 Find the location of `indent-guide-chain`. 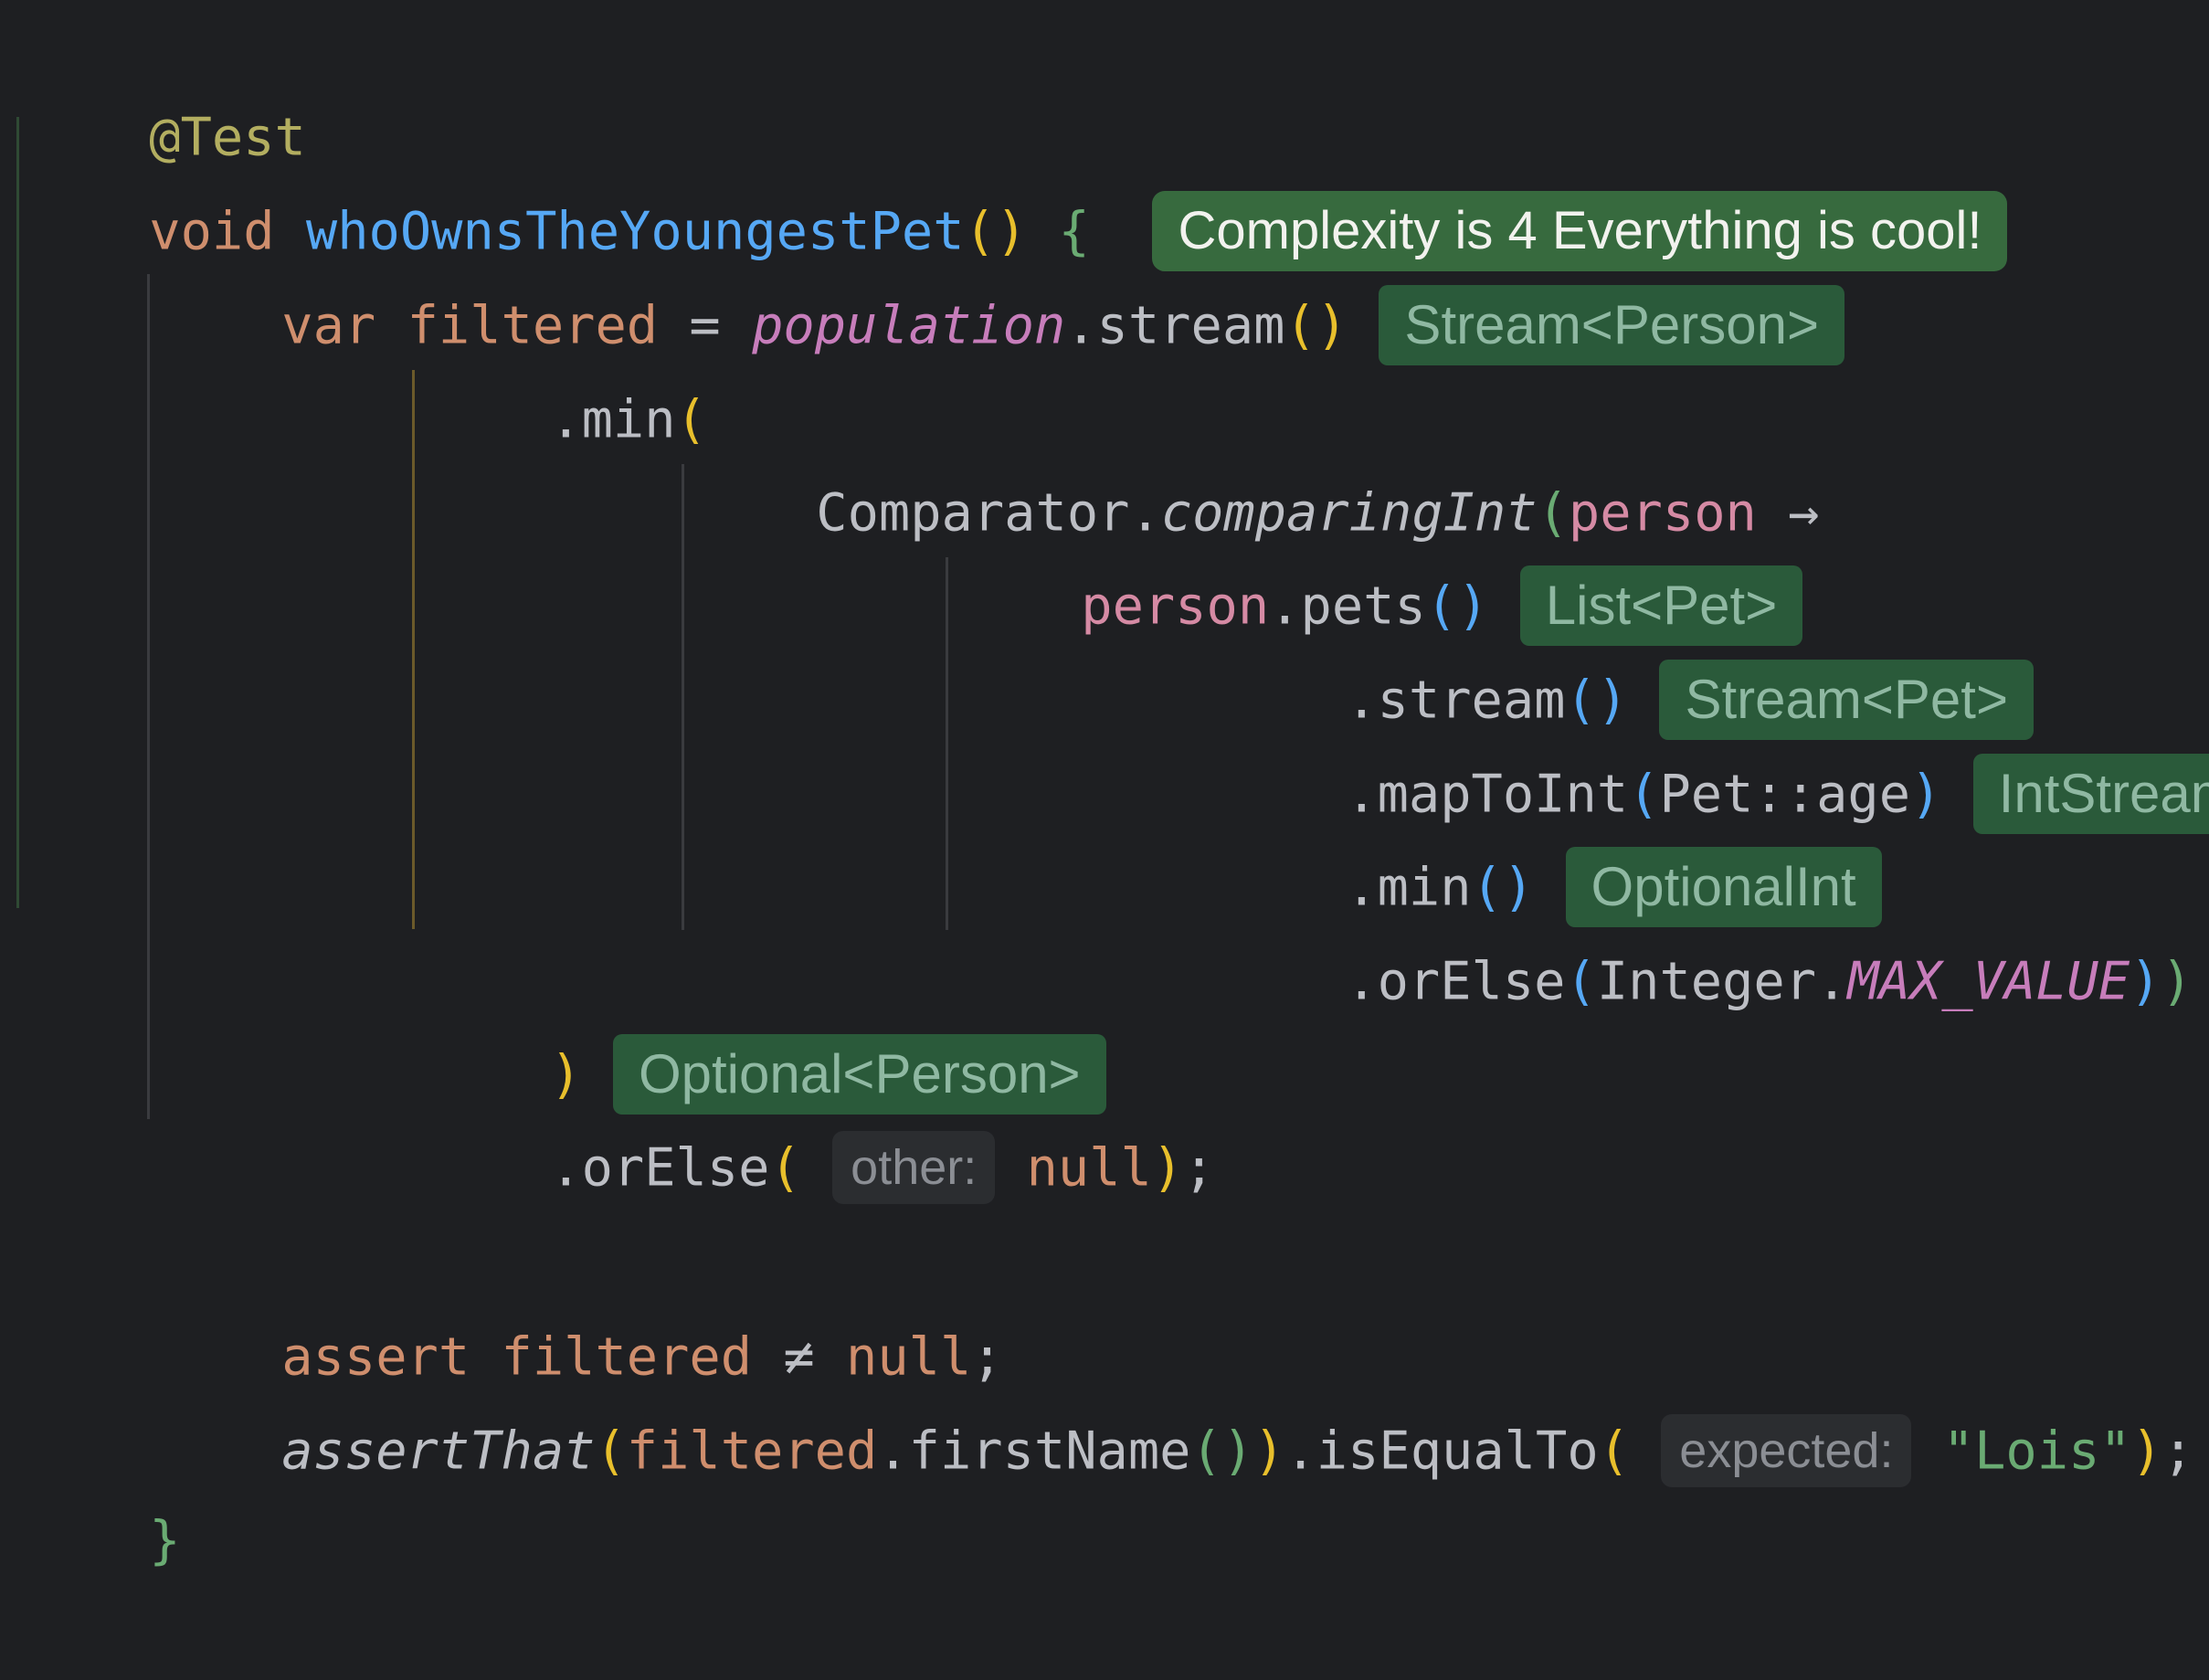

indent-guide-chain is located at coordinates (148, 696).